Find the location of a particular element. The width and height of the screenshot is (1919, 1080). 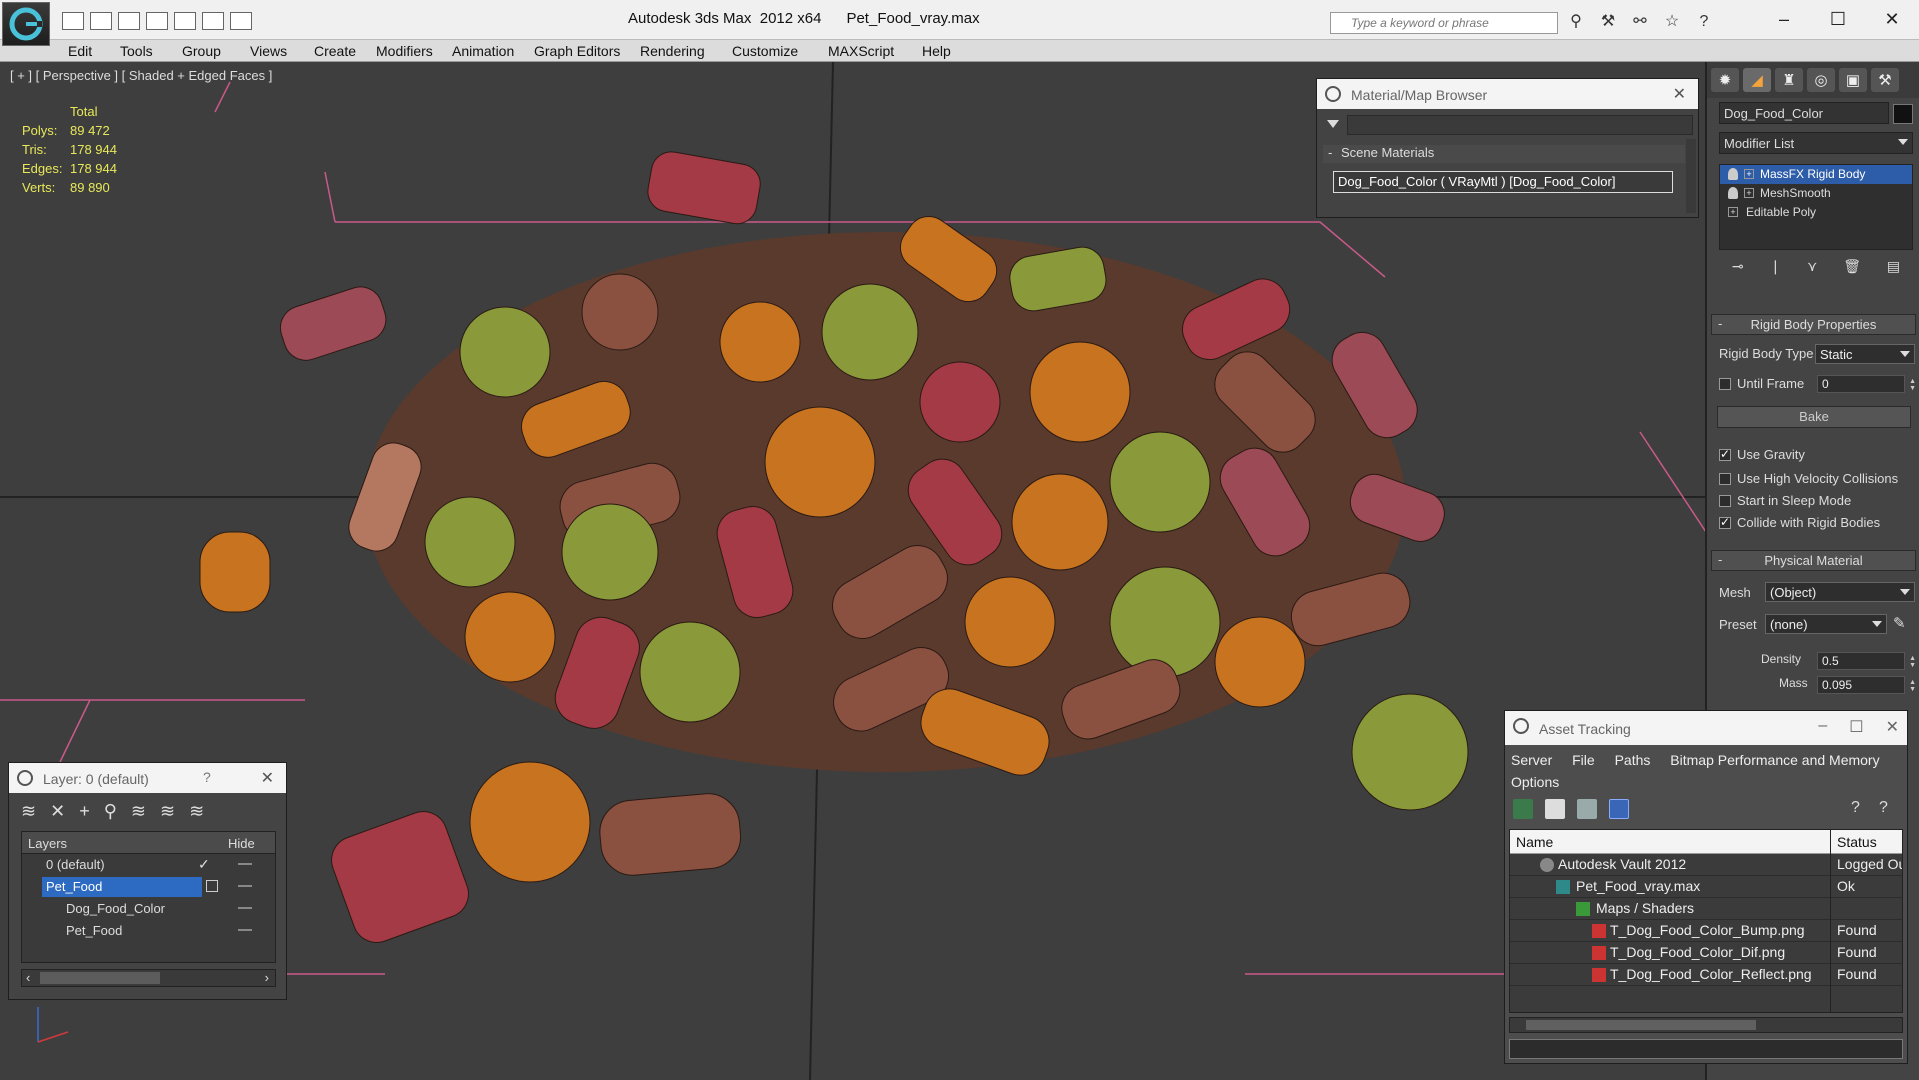

material-browser-scrollbar is located at coordinates (1691, 176).